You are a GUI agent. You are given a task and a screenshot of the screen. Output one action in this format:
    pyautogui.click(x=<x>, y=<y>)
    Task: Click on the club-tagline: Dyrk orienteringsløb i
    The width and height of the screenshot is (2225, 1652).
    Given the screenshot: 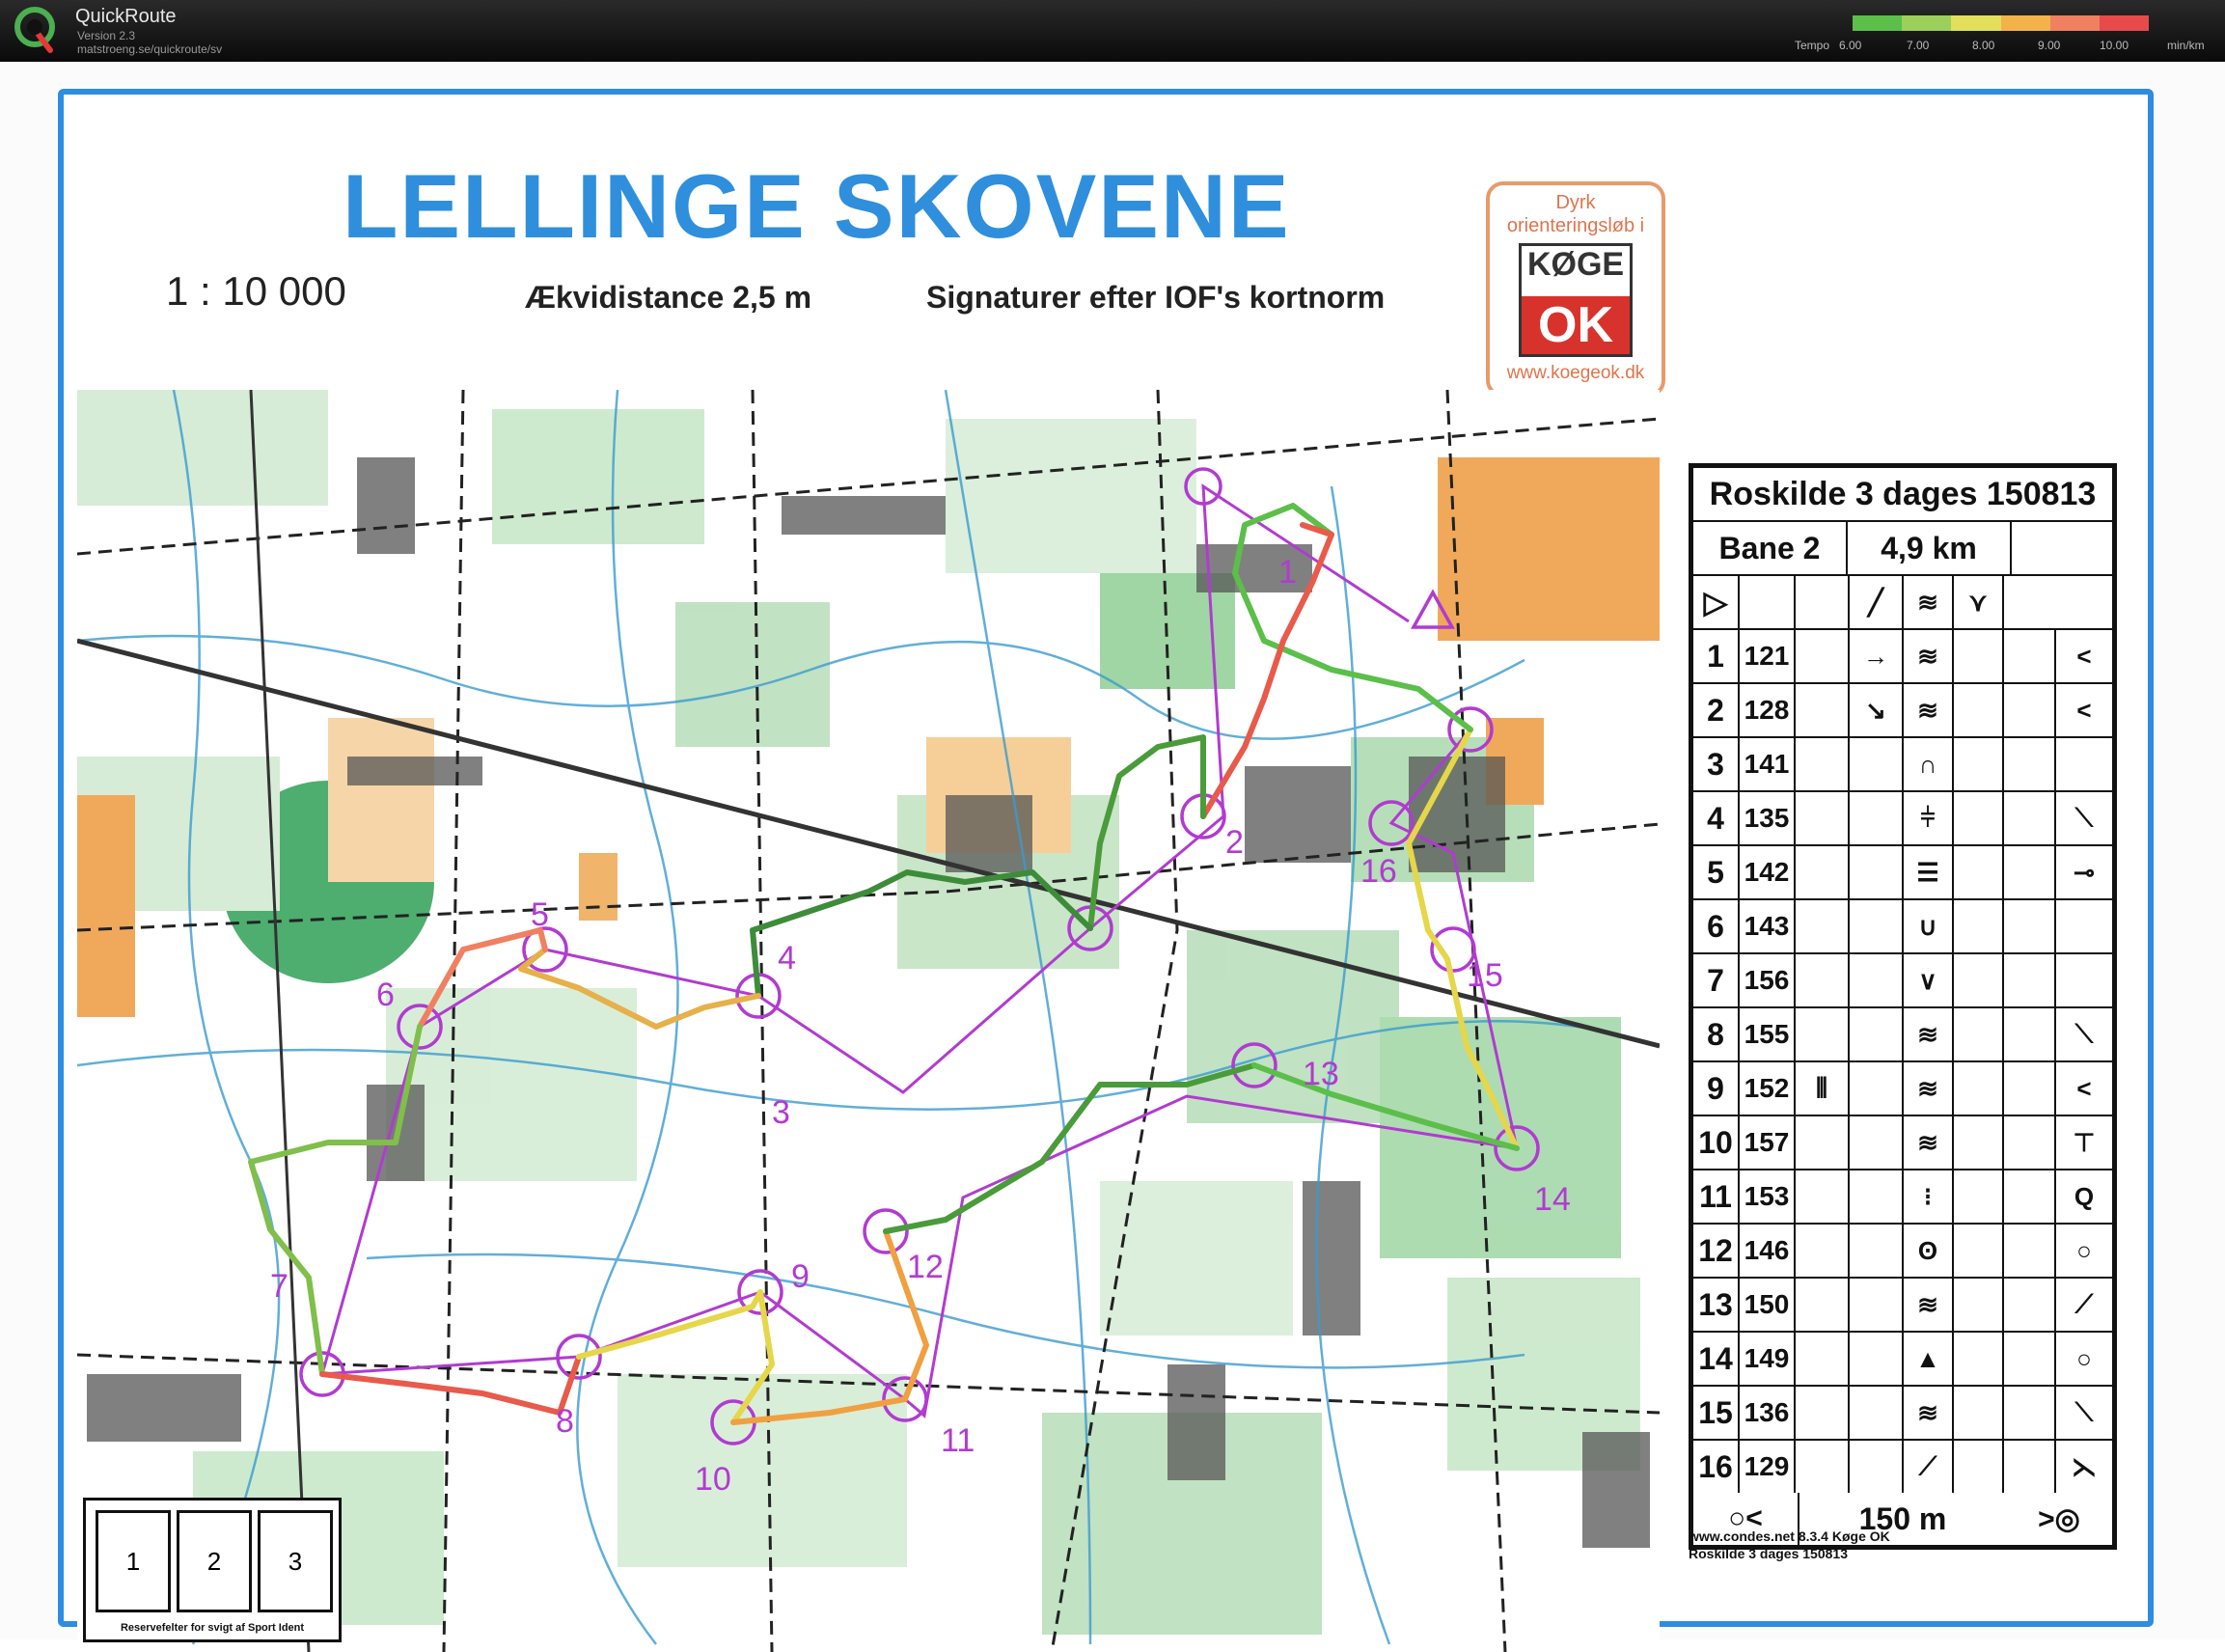 What is the action you would take?
    pyautogui.click(x=1576, y=214)
    